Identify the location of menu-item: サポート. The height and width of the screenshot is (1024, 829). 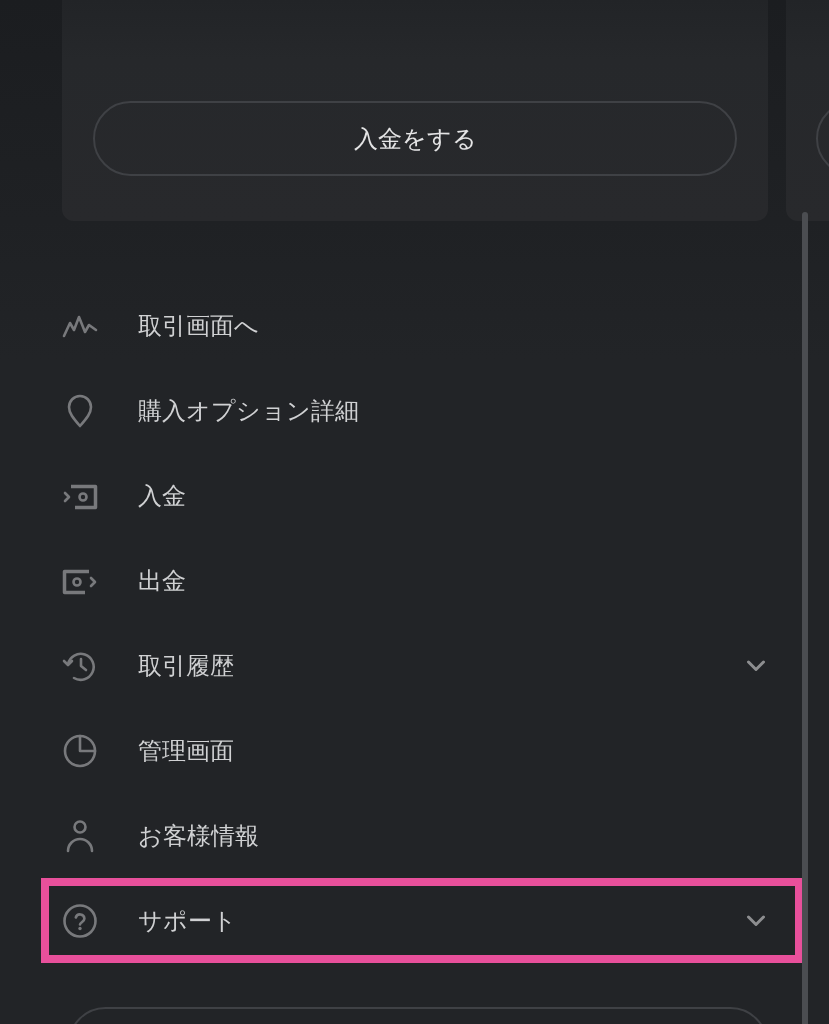
(422, 920).